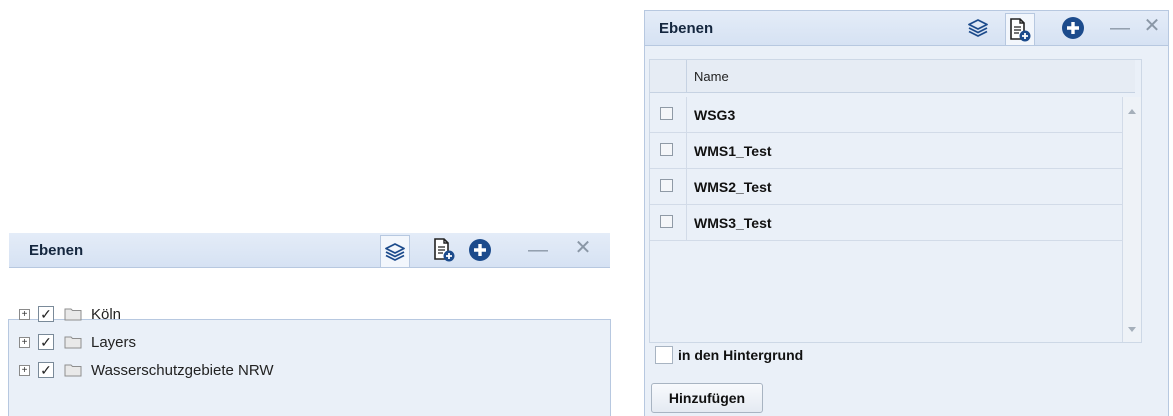 Image resolution: width=1173 pixels, height=416 pixels. What do you see at coordinates (715, 115) in the screenshot?
I see `layer-name: WSG3` at bounding box center [715, 115].